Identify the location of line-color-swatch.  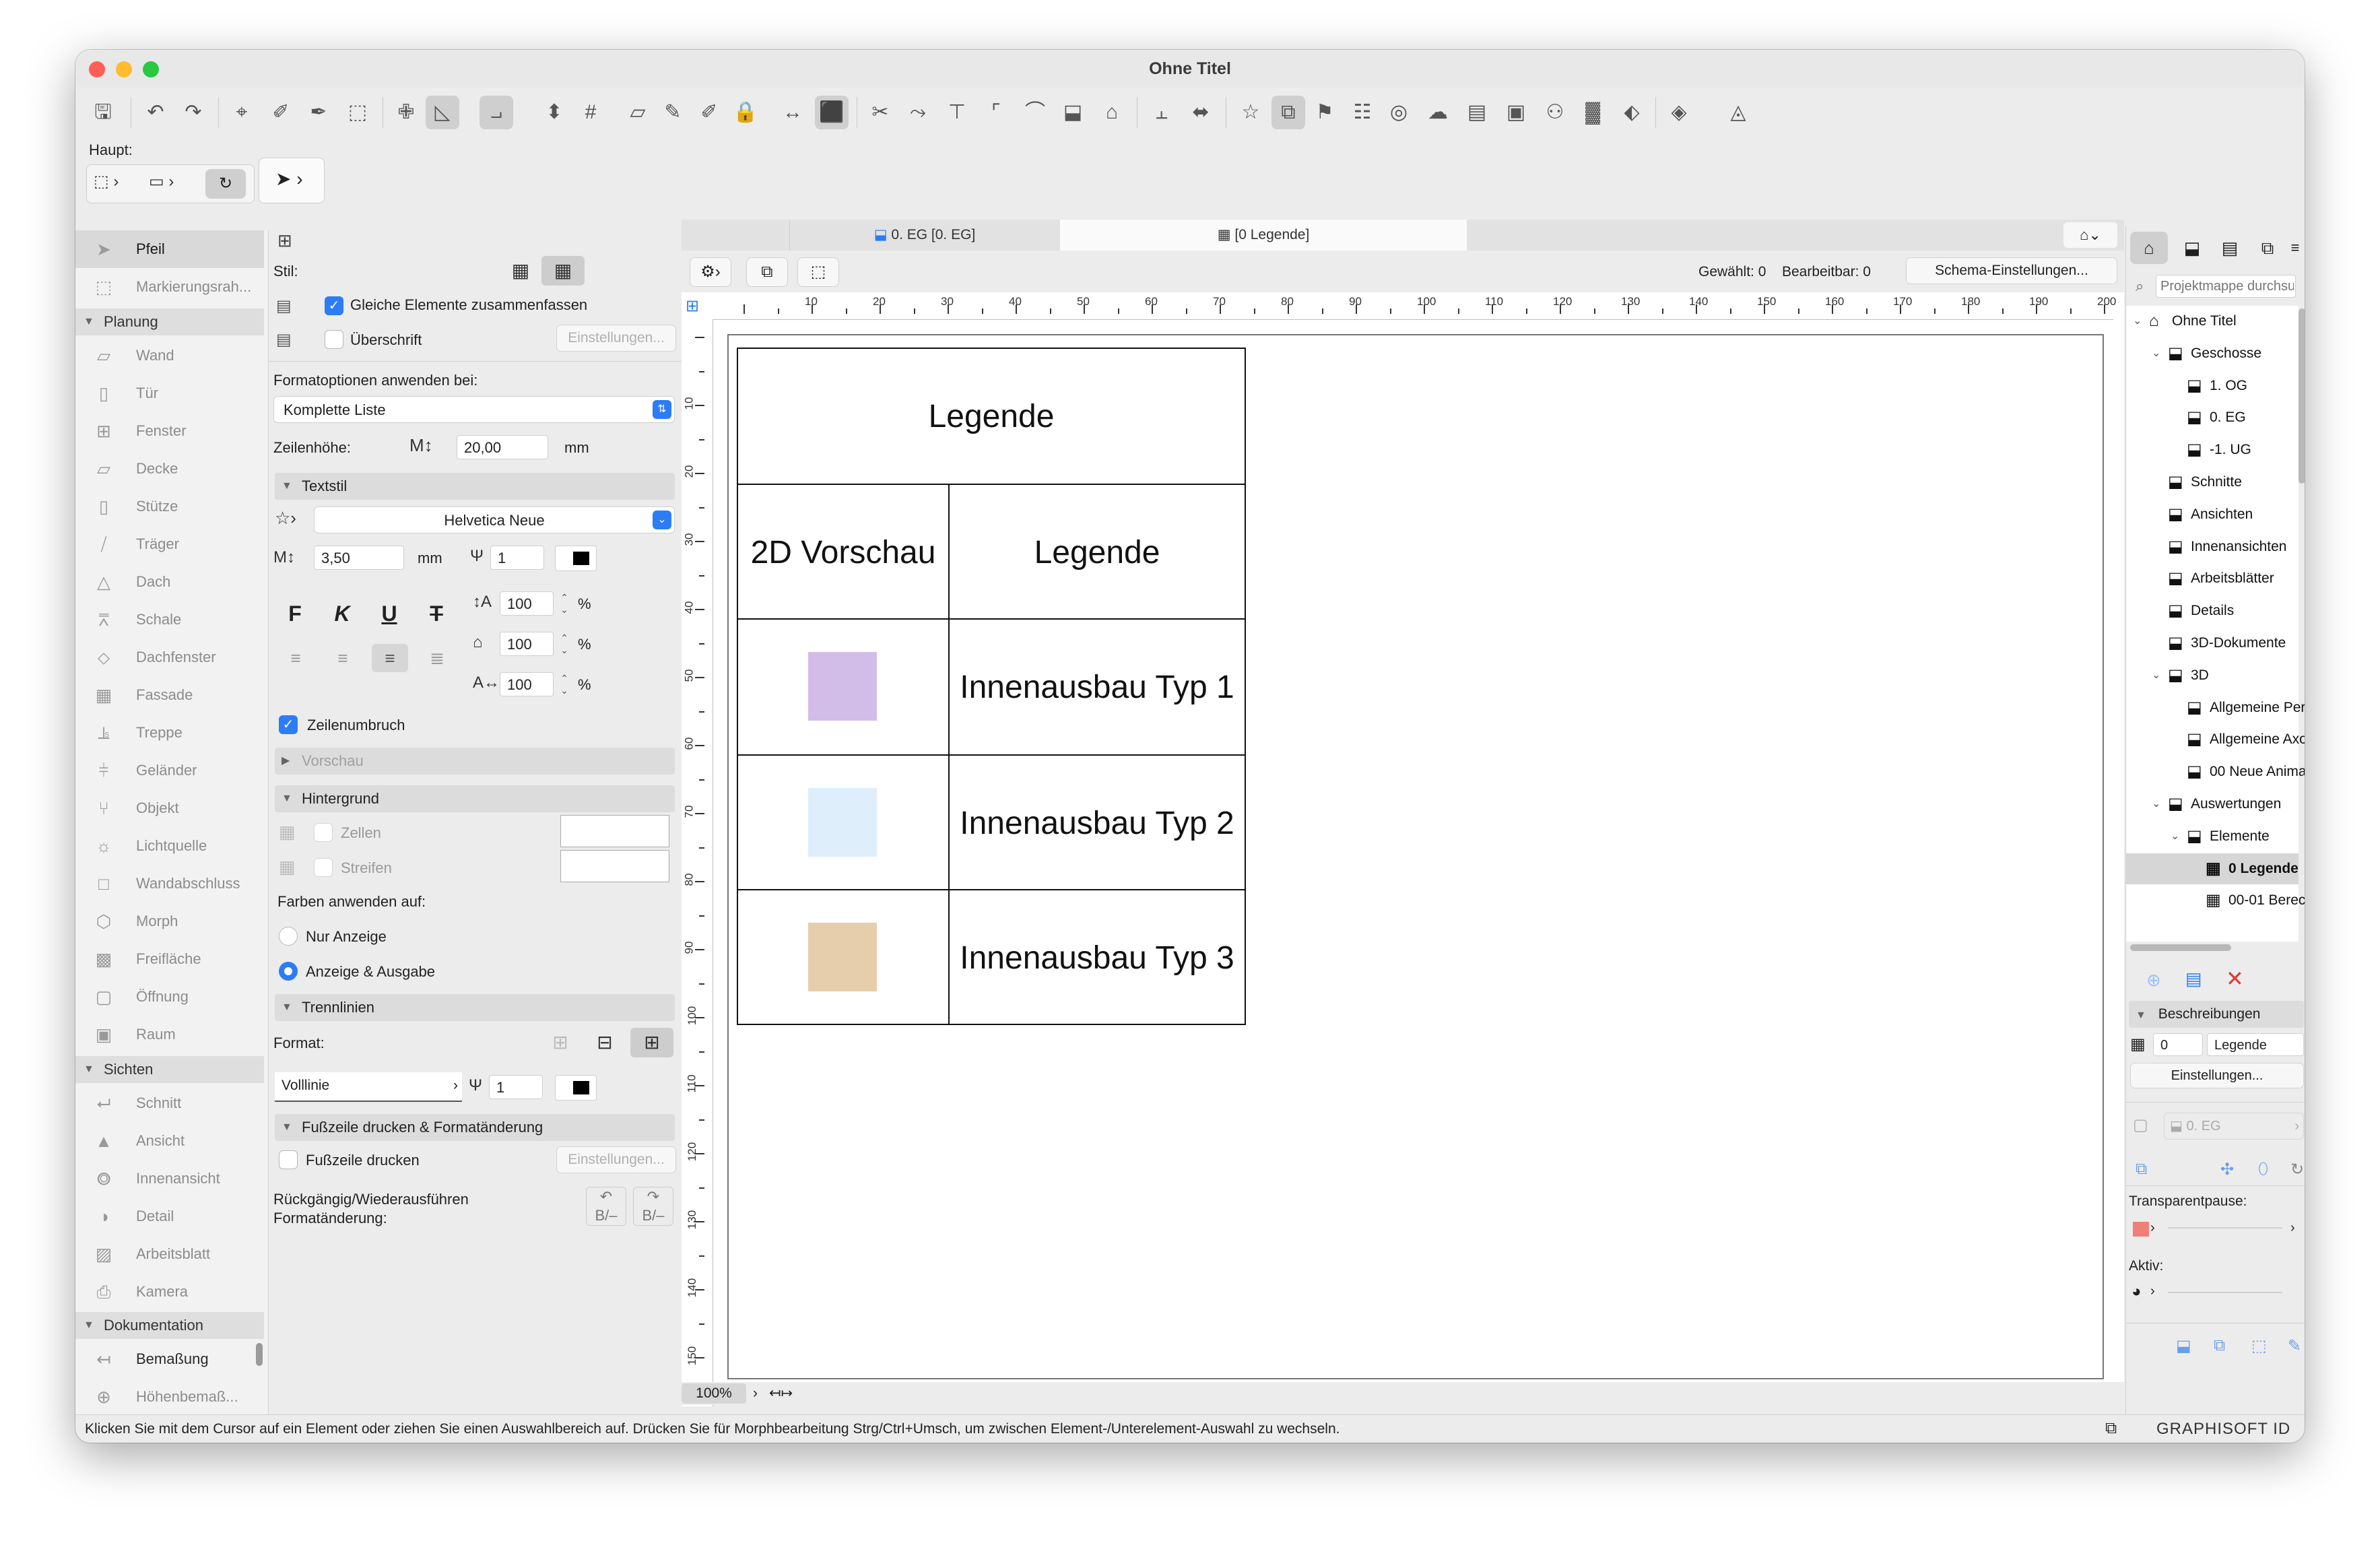
(576, 1088).